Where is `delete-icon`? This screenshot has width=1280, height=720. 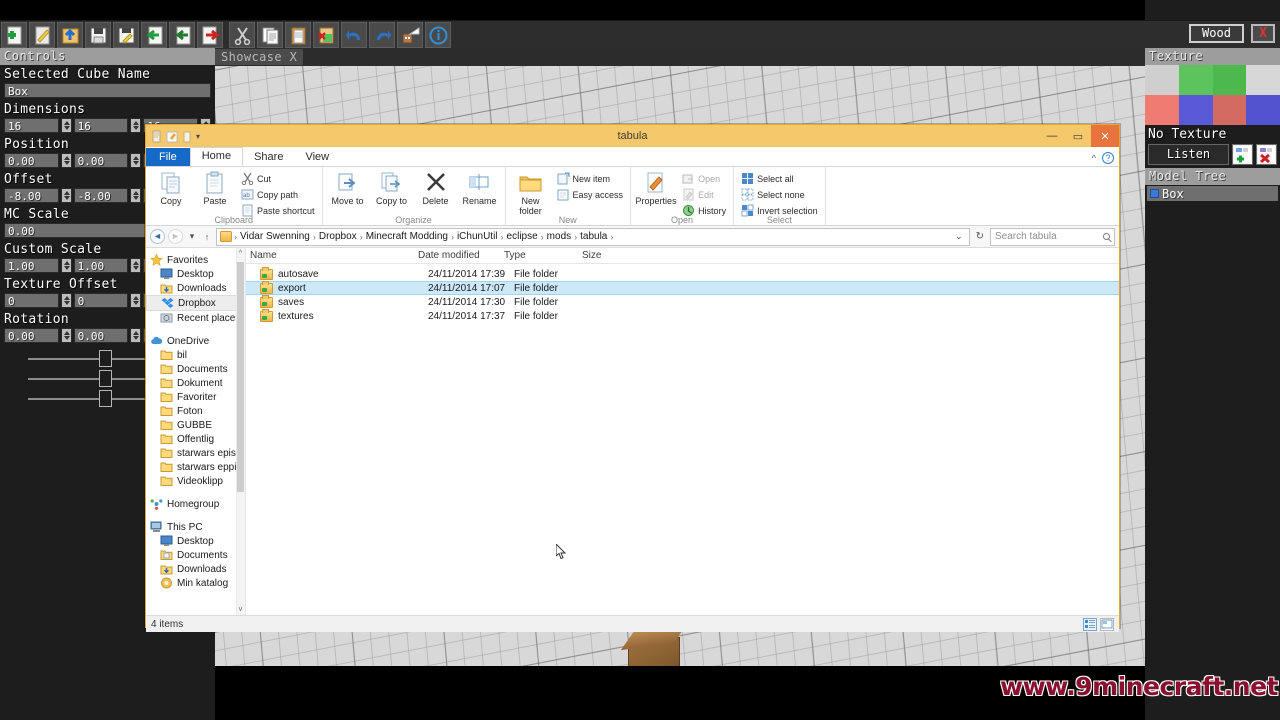
delete-icon is located at coordinates (326, 35).